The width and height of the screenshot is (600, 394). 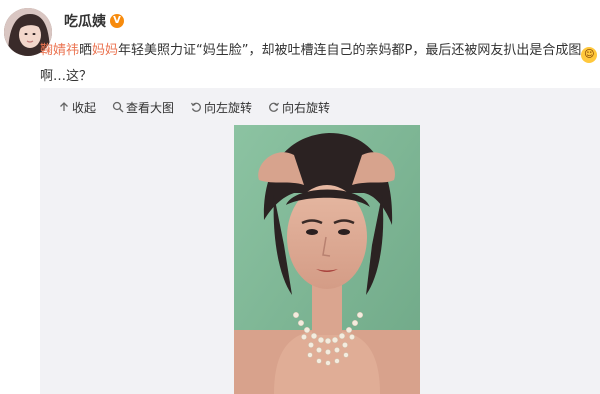 I want to click on image-toolbar: 收起 查看大图 向左旋转 向右旋转, so click(x=194, y=107).